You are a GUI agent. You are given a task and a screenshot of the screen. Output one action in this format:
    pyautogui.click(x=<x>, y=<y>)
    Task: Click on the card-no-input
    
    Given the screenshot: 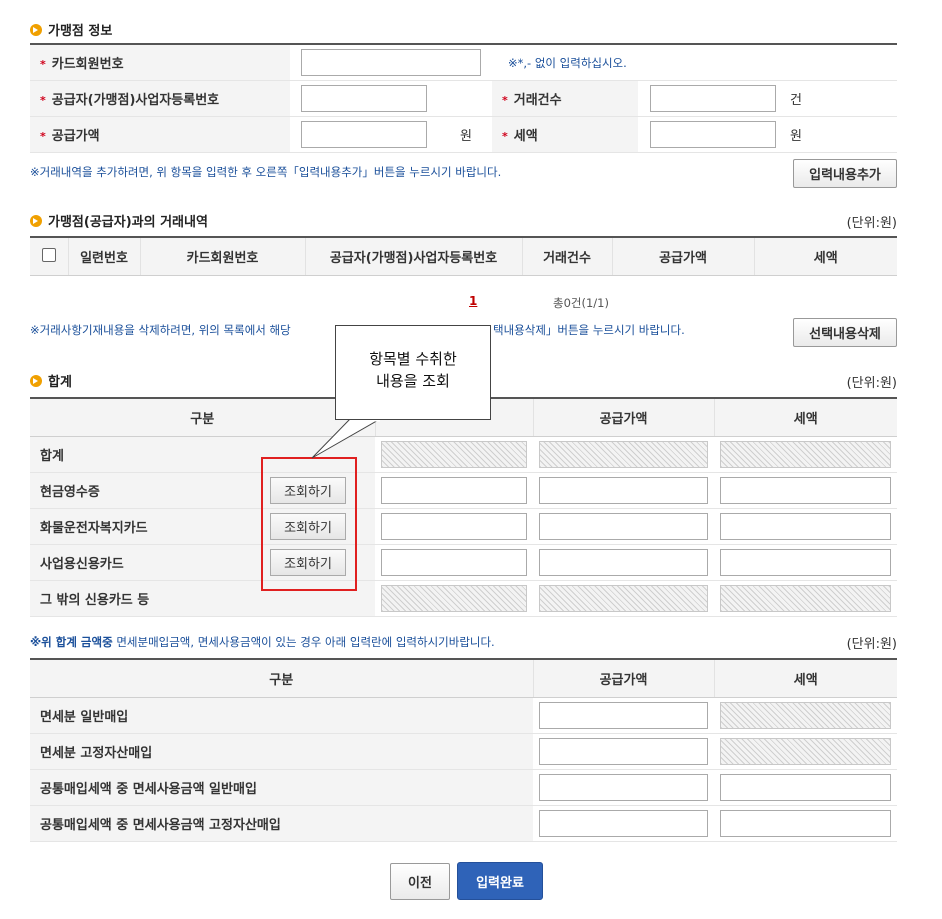 What is the action you would take?
    pyautogui.click(x=391, y=62)
    